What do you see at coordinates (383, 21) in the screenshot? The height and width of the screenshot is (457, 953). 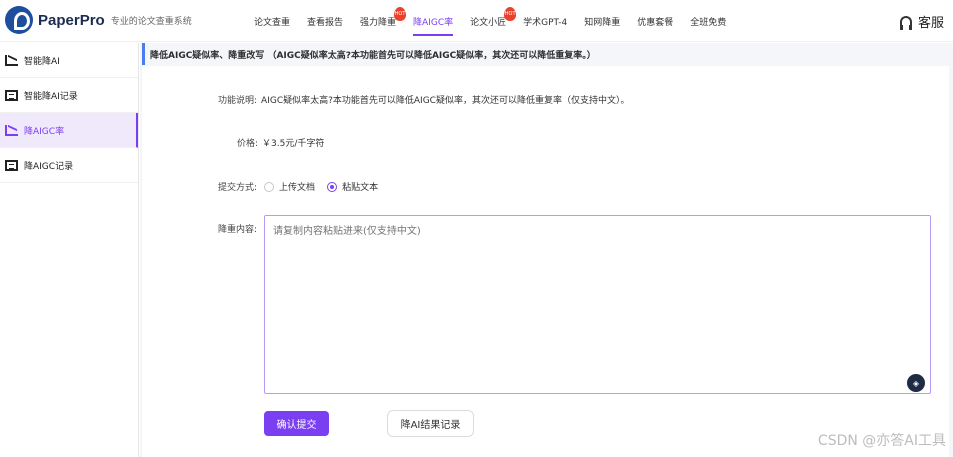 I see `nav-item-strong-rewrite: 强力降重 HOT` at bounding box center [383, 21].